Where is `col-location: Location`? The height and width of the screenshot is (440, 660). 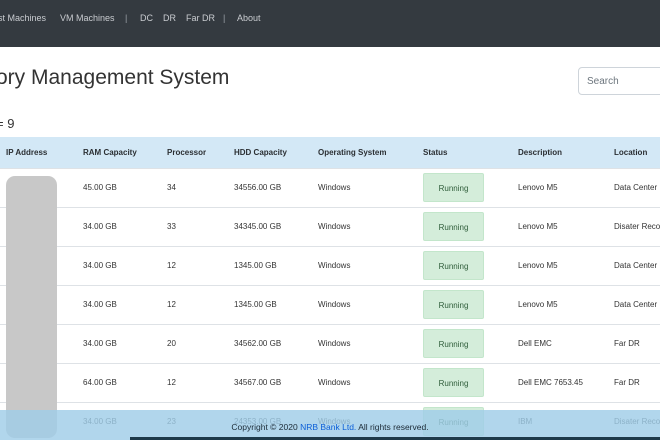
col-location: Location is located at coordinates (631, 152).